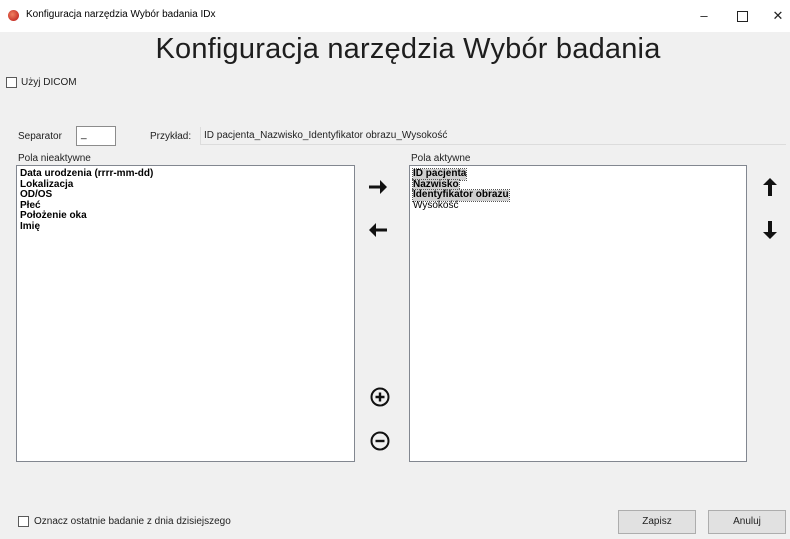 This screenshot has width=790, height=539. Describe the element at coordinates (86, 173) in the screenshot. I see `list-item: Data urodzenia (rrrr-mm-dd)` at that location.